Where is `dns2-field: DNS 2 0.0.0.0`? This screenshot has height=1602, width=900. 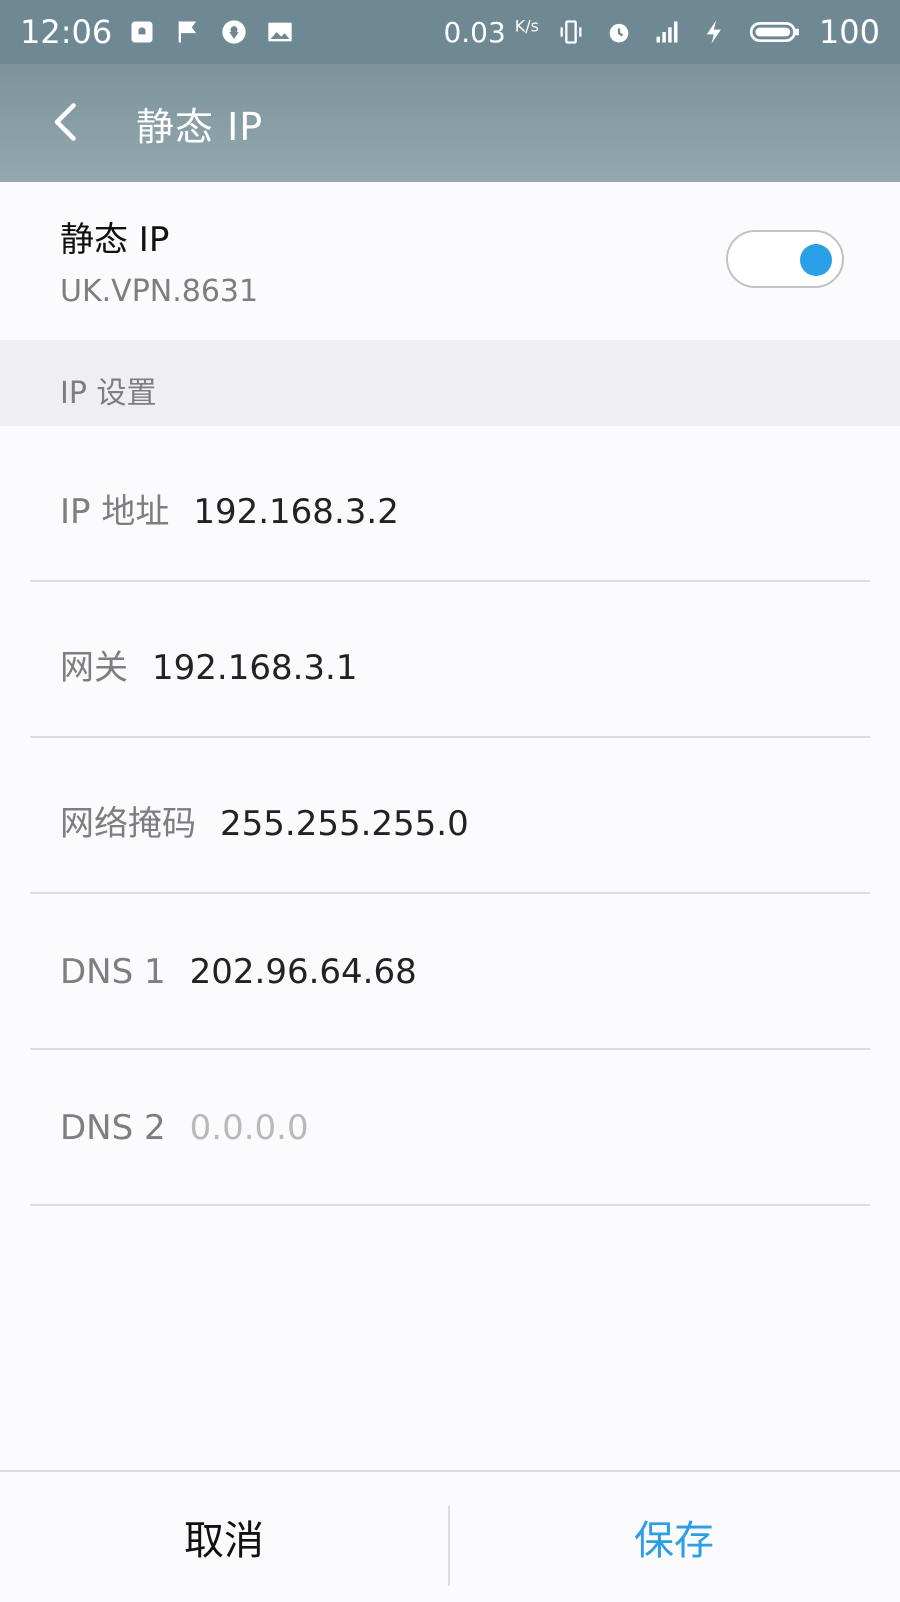 dns2-field: DNS 2 0.0.0.0 is located at coordinates (450, 1128).